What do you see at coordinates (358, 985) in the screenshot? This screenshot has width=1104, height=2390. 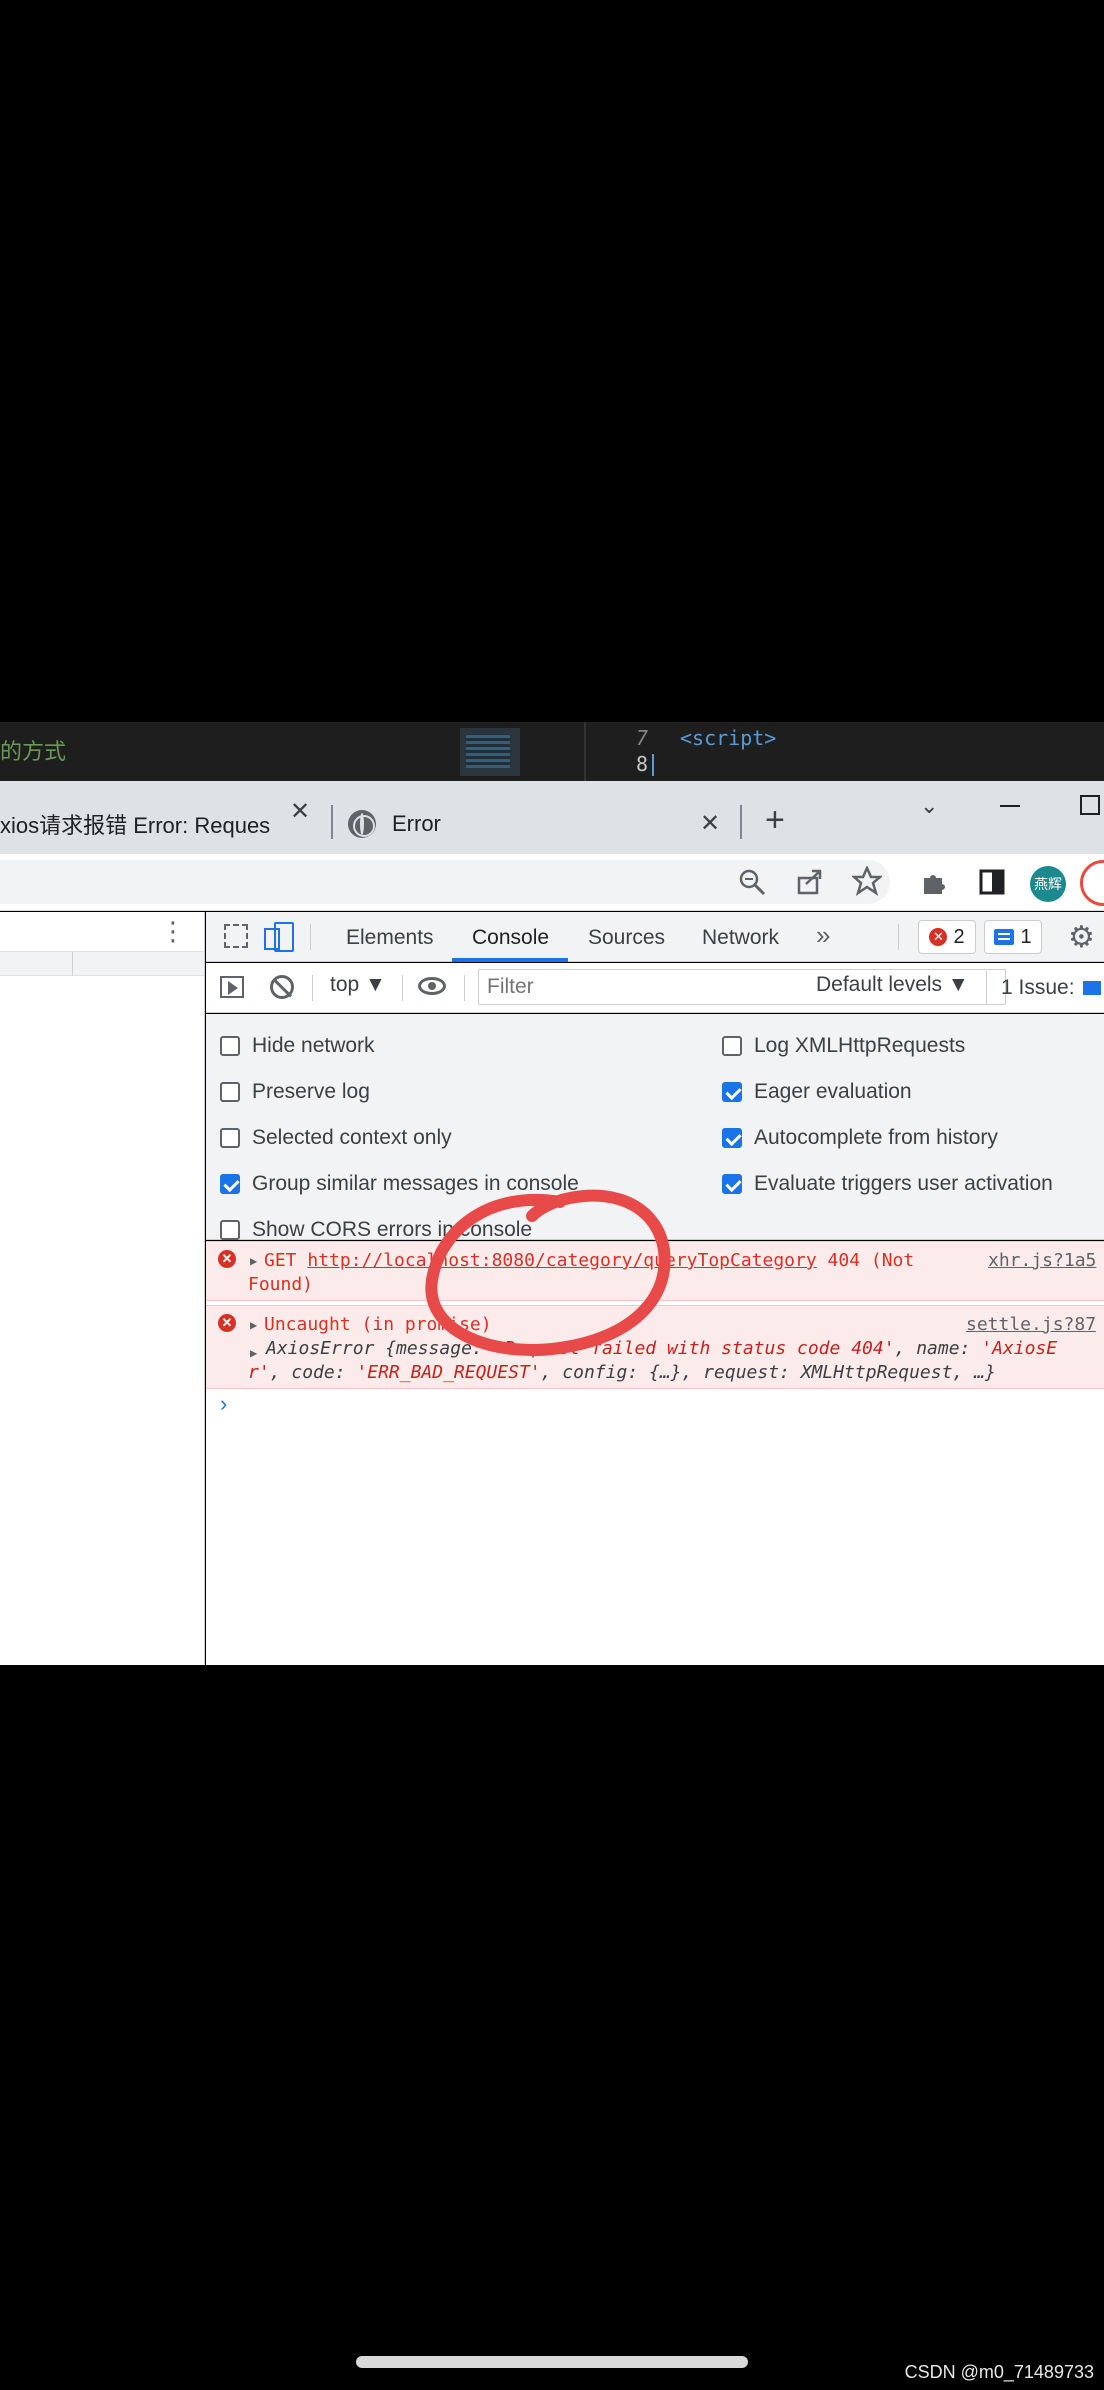 I see `context-selector: top ▼` at bounding box center [358, 985].